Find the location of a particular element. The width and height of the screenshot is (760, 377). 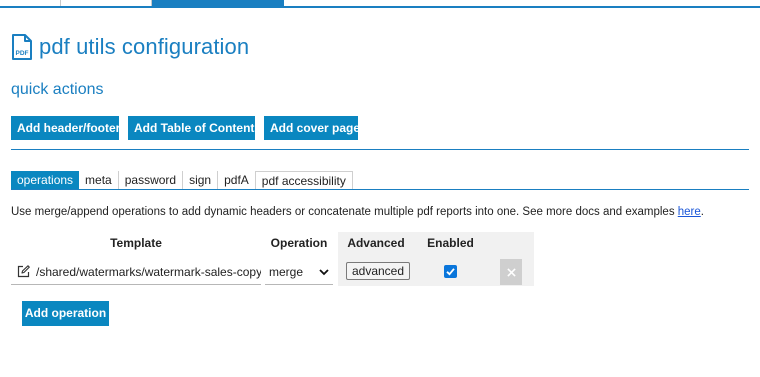

template-path-field: /shared/watermarks/watermark-sales-copy is located at coordinates (136, 272).